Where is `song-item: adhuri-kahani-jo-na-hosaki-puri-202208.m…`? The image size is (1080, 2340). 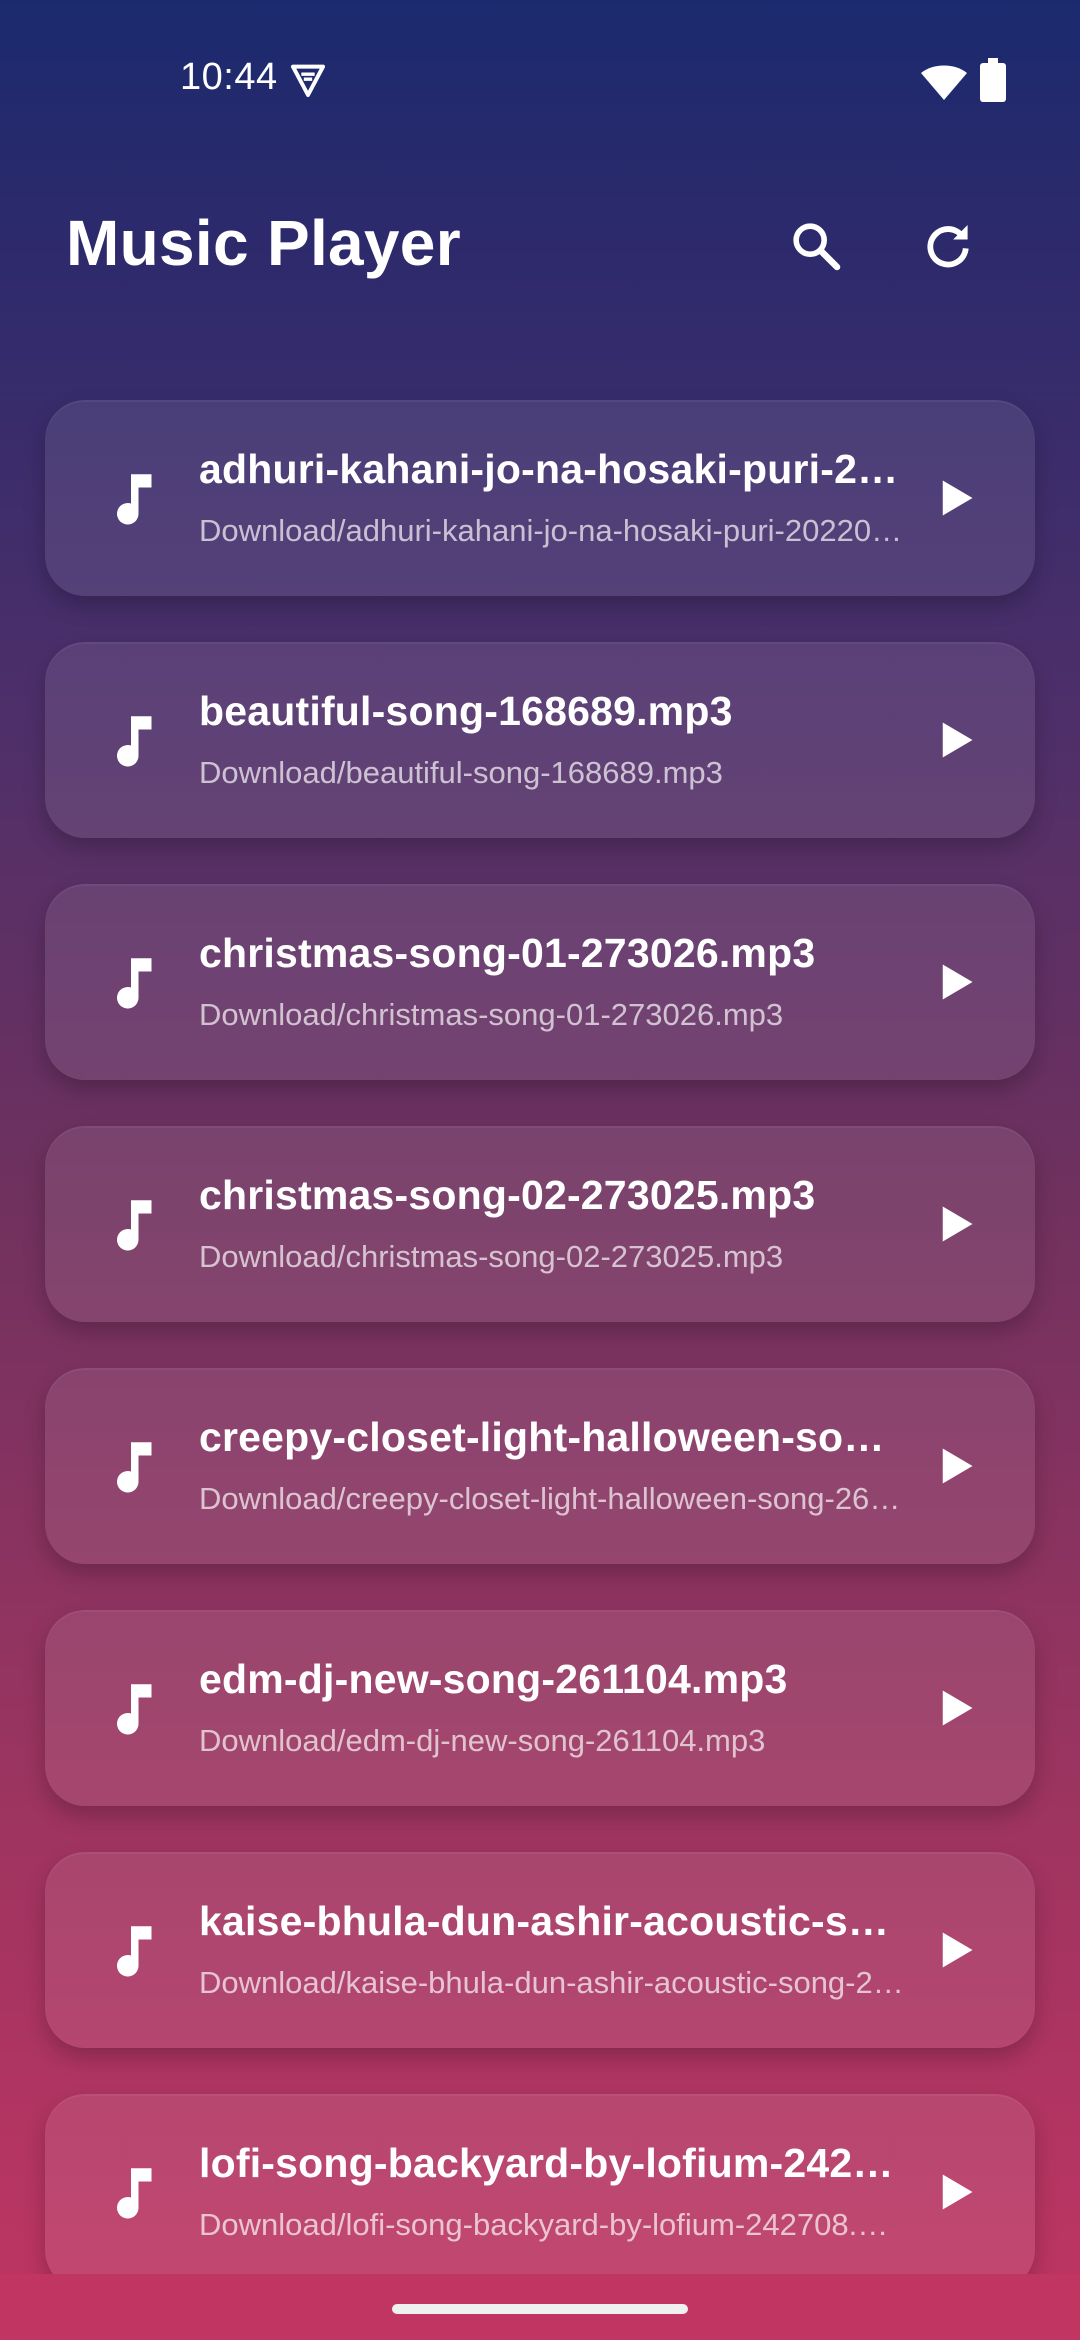
song-item: adhuri-kahani-jo-na-hosaki-puri-202208.m… is located at coordinates (540, 498).